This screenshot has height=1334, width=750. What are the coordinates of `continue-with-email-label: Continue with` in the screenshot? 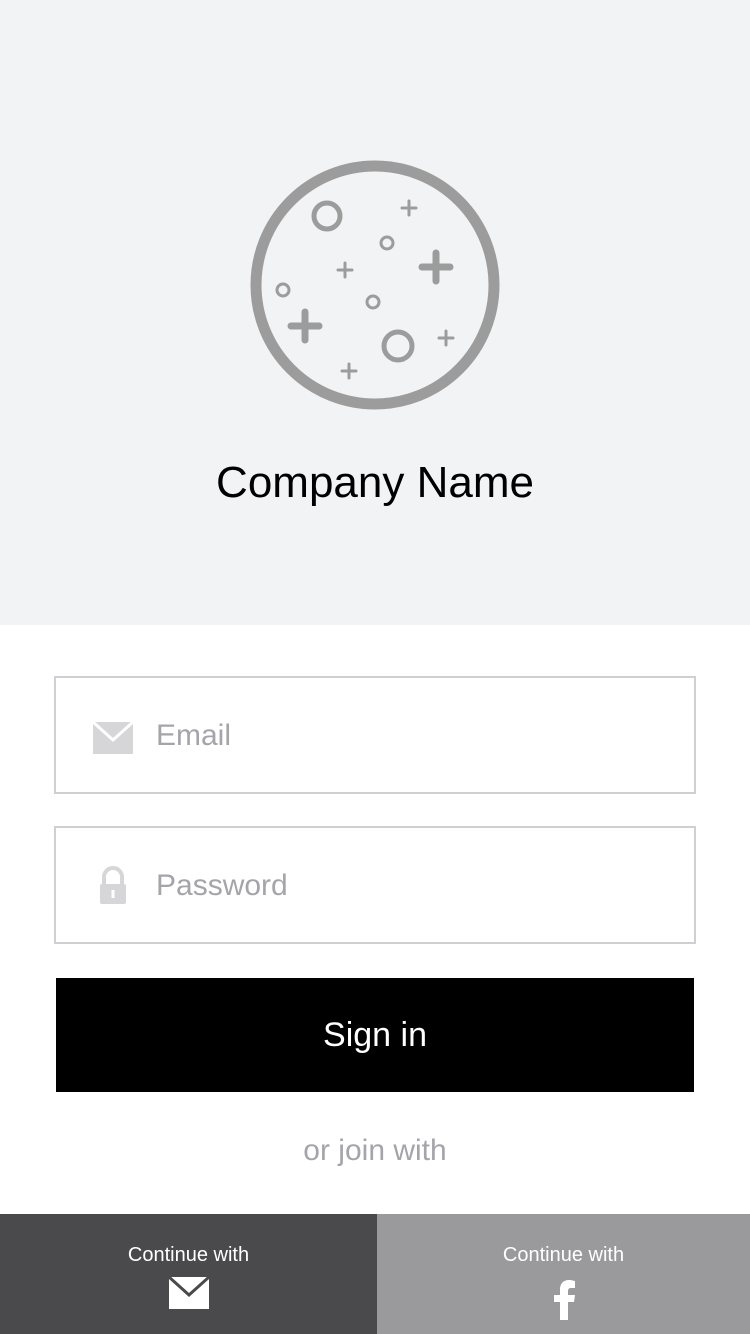 It's located at (188, 1255).